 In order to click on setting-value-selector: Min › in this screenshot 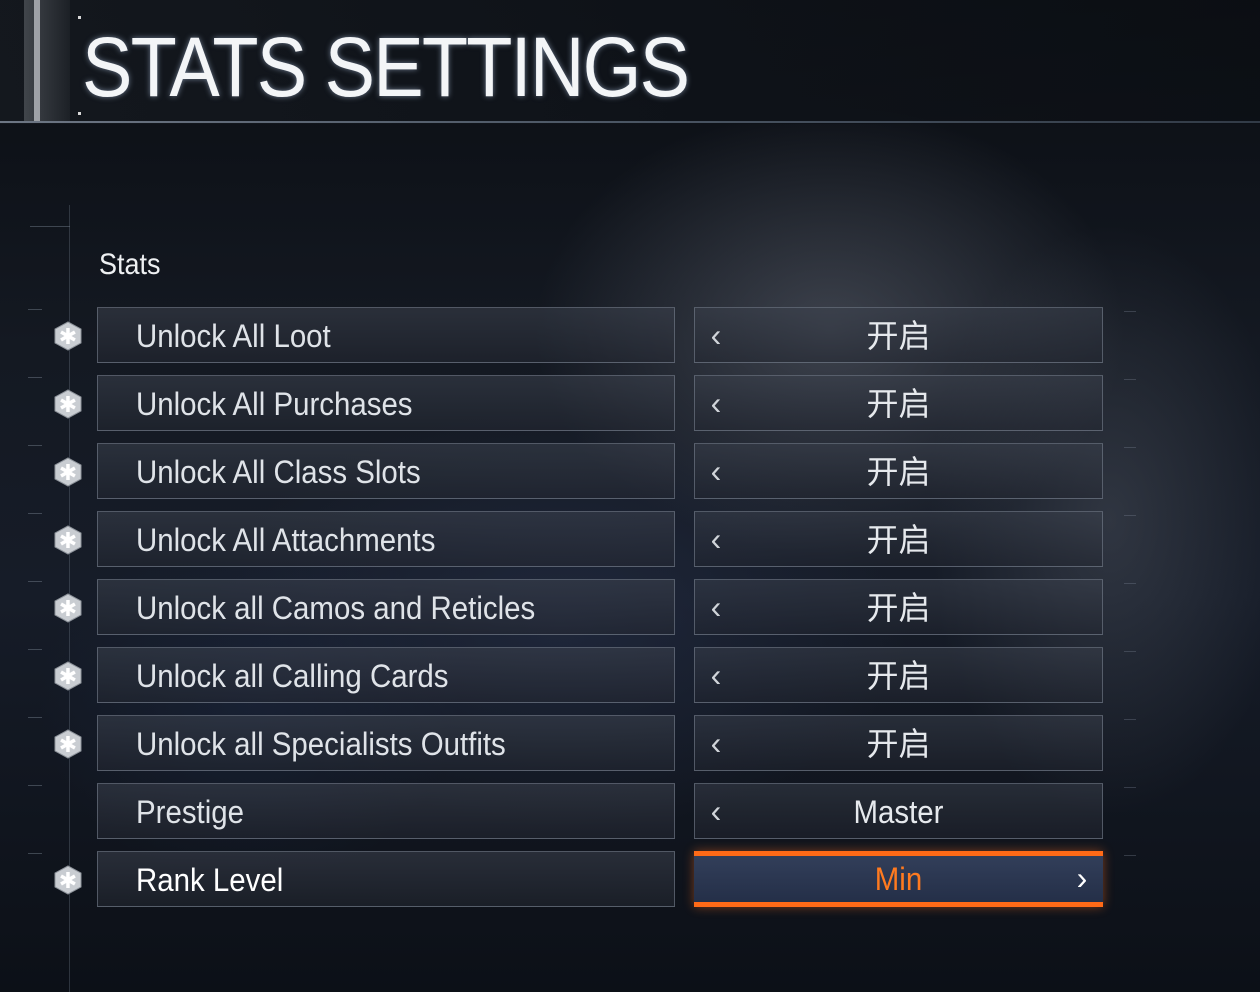, I will do `click(898, 879)`.